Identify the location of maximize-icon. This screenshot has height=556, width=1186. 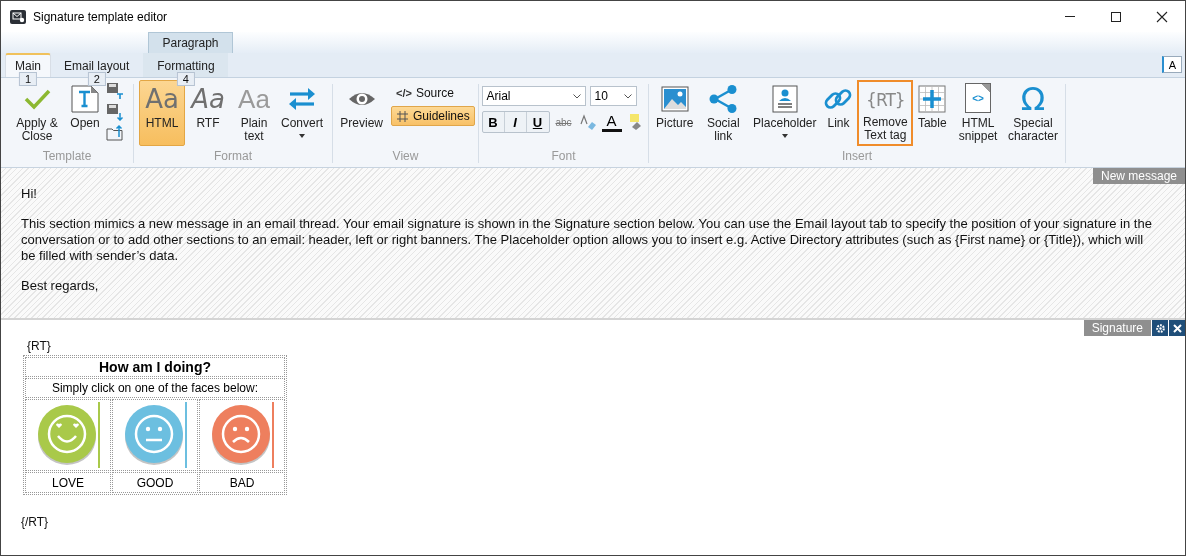
(1116, 16).